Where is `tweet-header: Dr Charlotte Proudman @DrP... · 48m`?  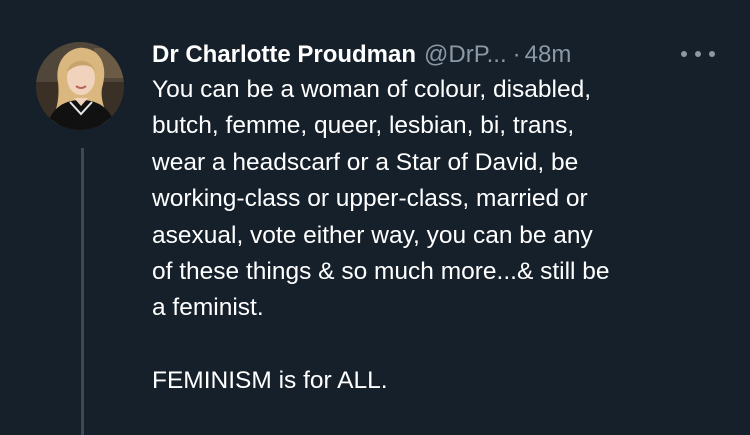 tweet-header: Dr Charlotte Proudman @DrP... · 48m is located at coordinates (361, 55).